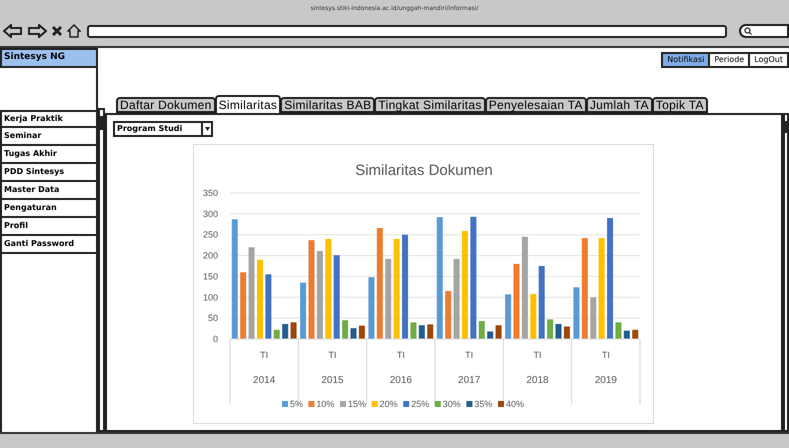 Image resolution: width=789 pixels, height=448 pixels. What do you see at coordinates (515, 404) in the screenshot?
I see `legend-label: 40%` at bounding box center [515, 404].